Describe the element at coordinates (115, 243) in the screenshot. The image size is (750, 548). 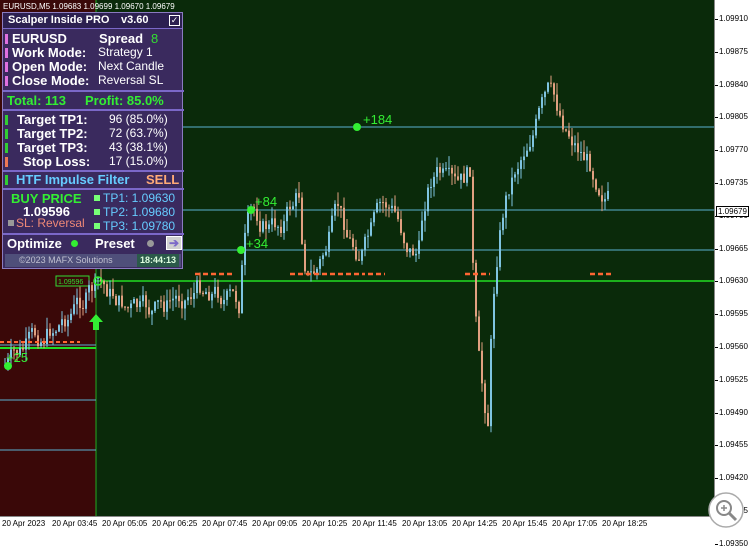
I see `preset-button: Preset` at that location.